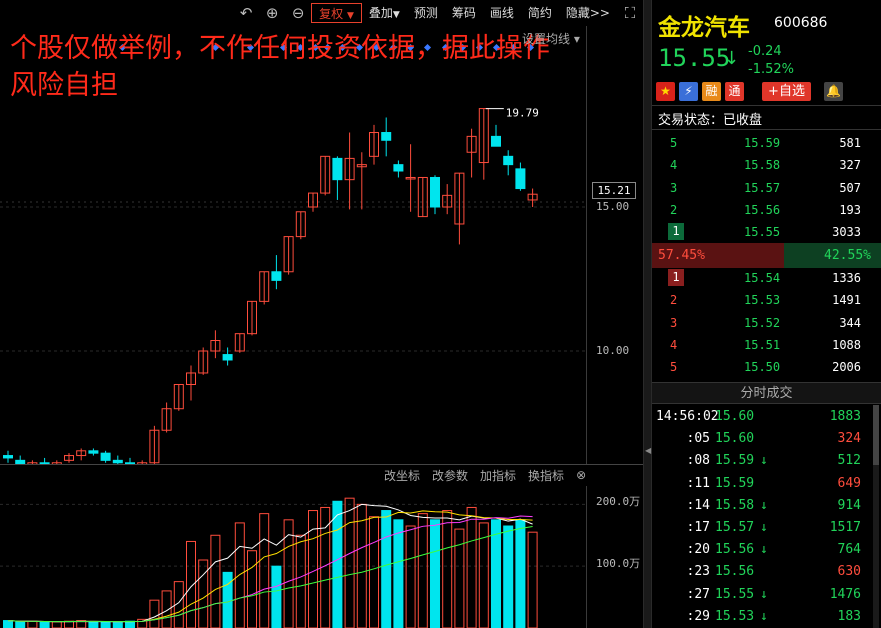 This screenshot has width=881, height=628. I want to click on connect-badge: 通, so click(734, 91).